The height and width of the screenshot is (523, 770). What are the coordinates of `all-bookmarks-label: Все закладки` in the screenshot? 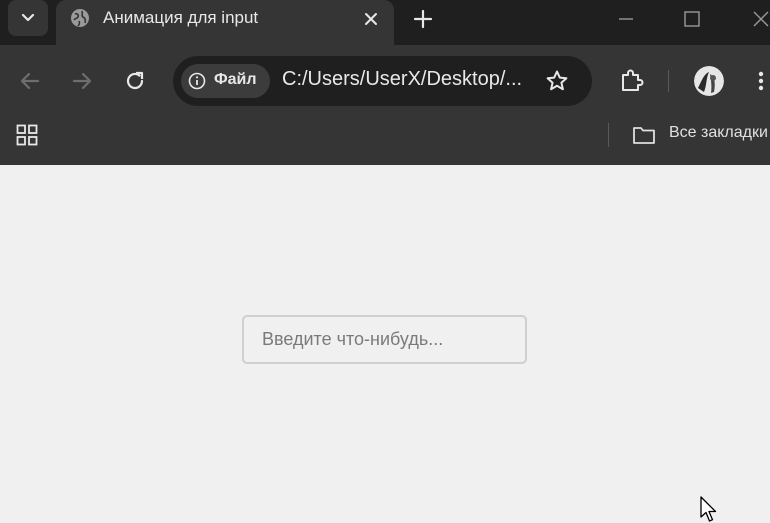 It's located at (718, 132).